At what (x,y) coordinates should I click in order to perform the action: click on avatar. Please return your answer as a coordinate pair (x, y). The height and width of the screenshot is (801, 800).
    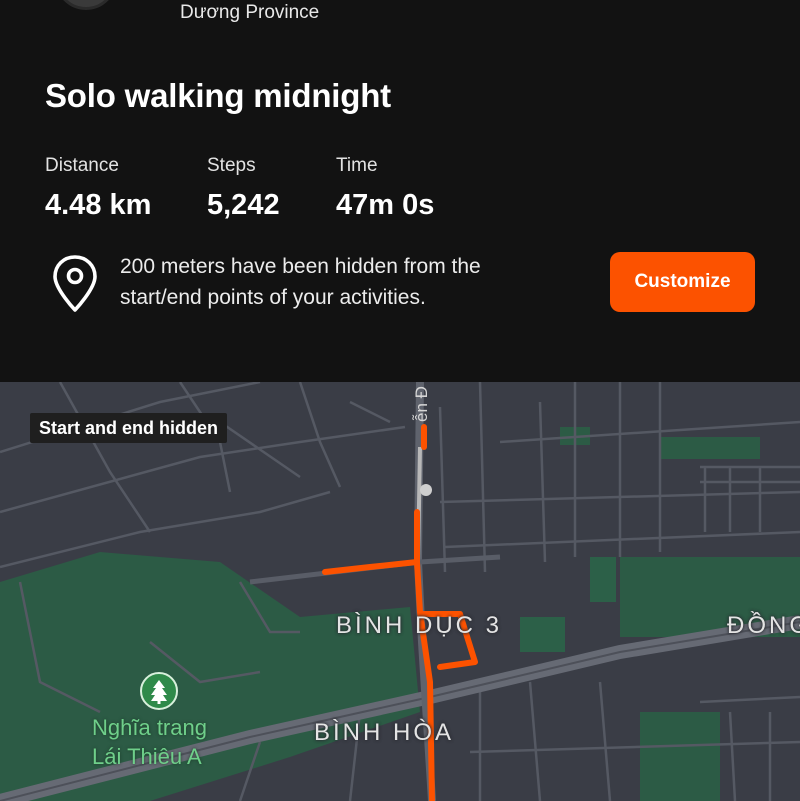
    Looking at the image, I should click on (86, 5).